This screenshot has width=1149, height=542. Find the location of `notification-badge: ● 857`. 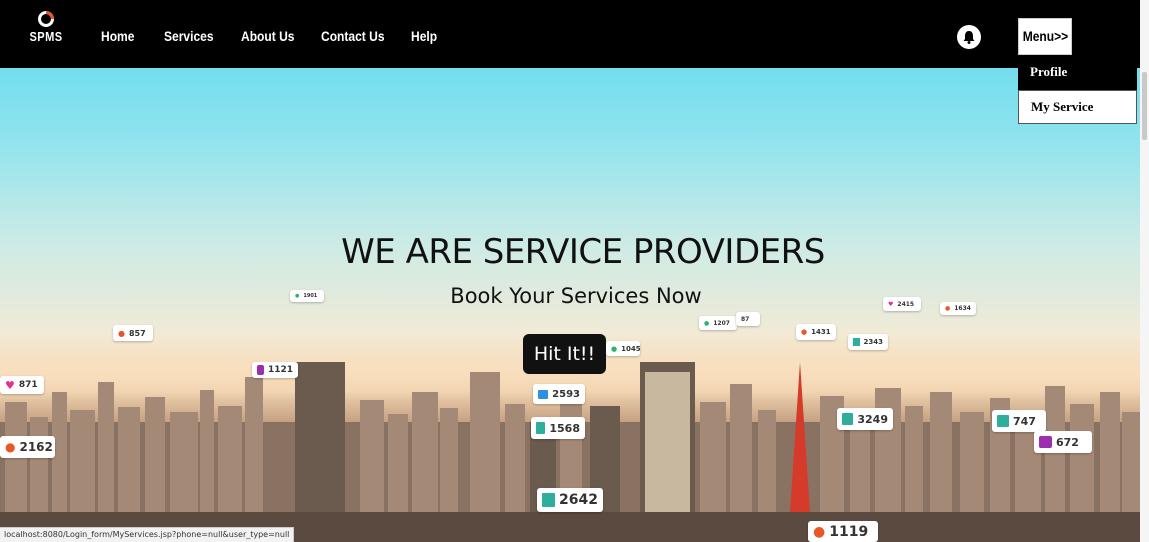

notification-badge: ● 857 is located at coordinates (133, 333).